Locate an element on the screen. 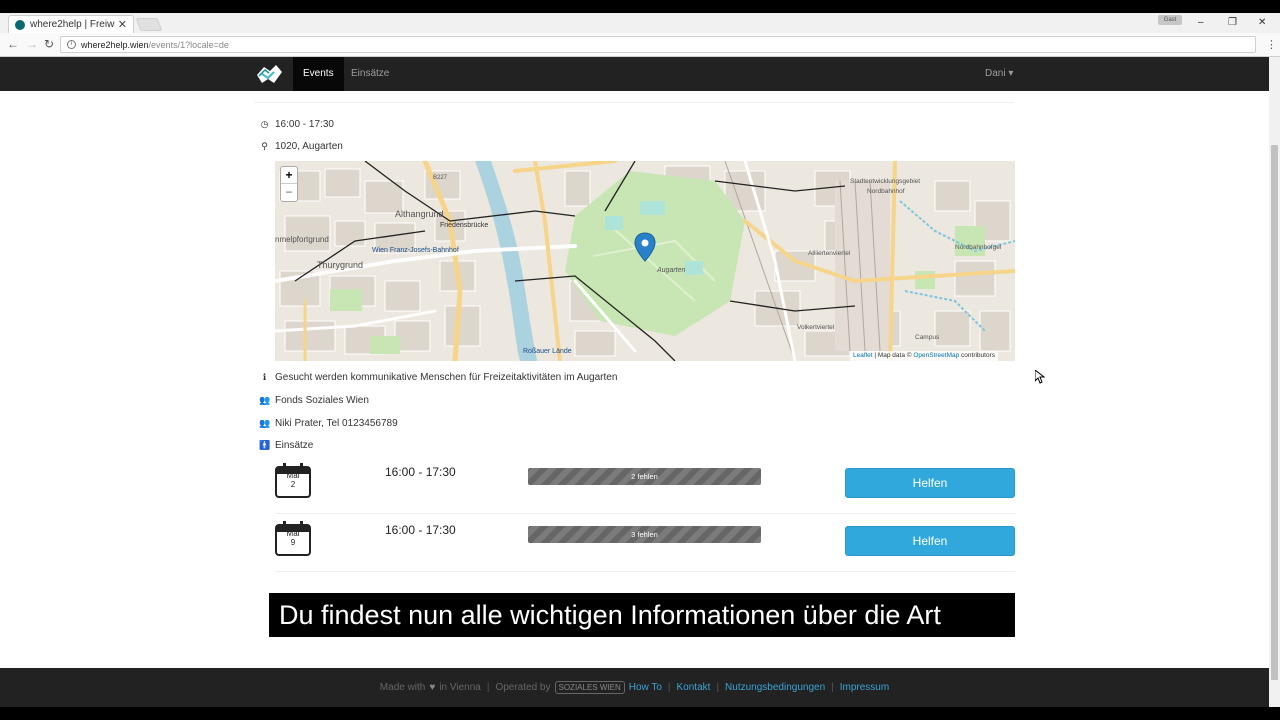 The image size is (1280, 720). scrollbar-thumb is located at coordinates (1274, 412).